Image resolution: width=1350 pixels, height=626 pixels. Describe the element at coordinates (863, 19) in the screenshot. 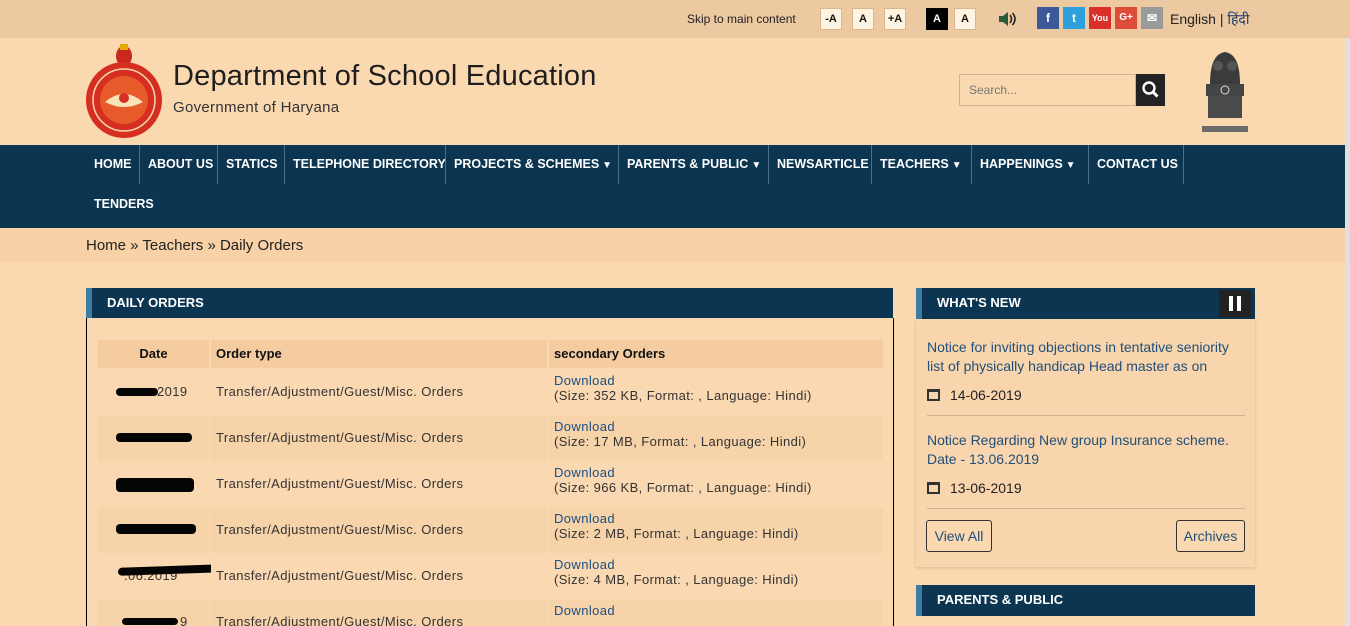

I see `normal-font-button: A` at that location.